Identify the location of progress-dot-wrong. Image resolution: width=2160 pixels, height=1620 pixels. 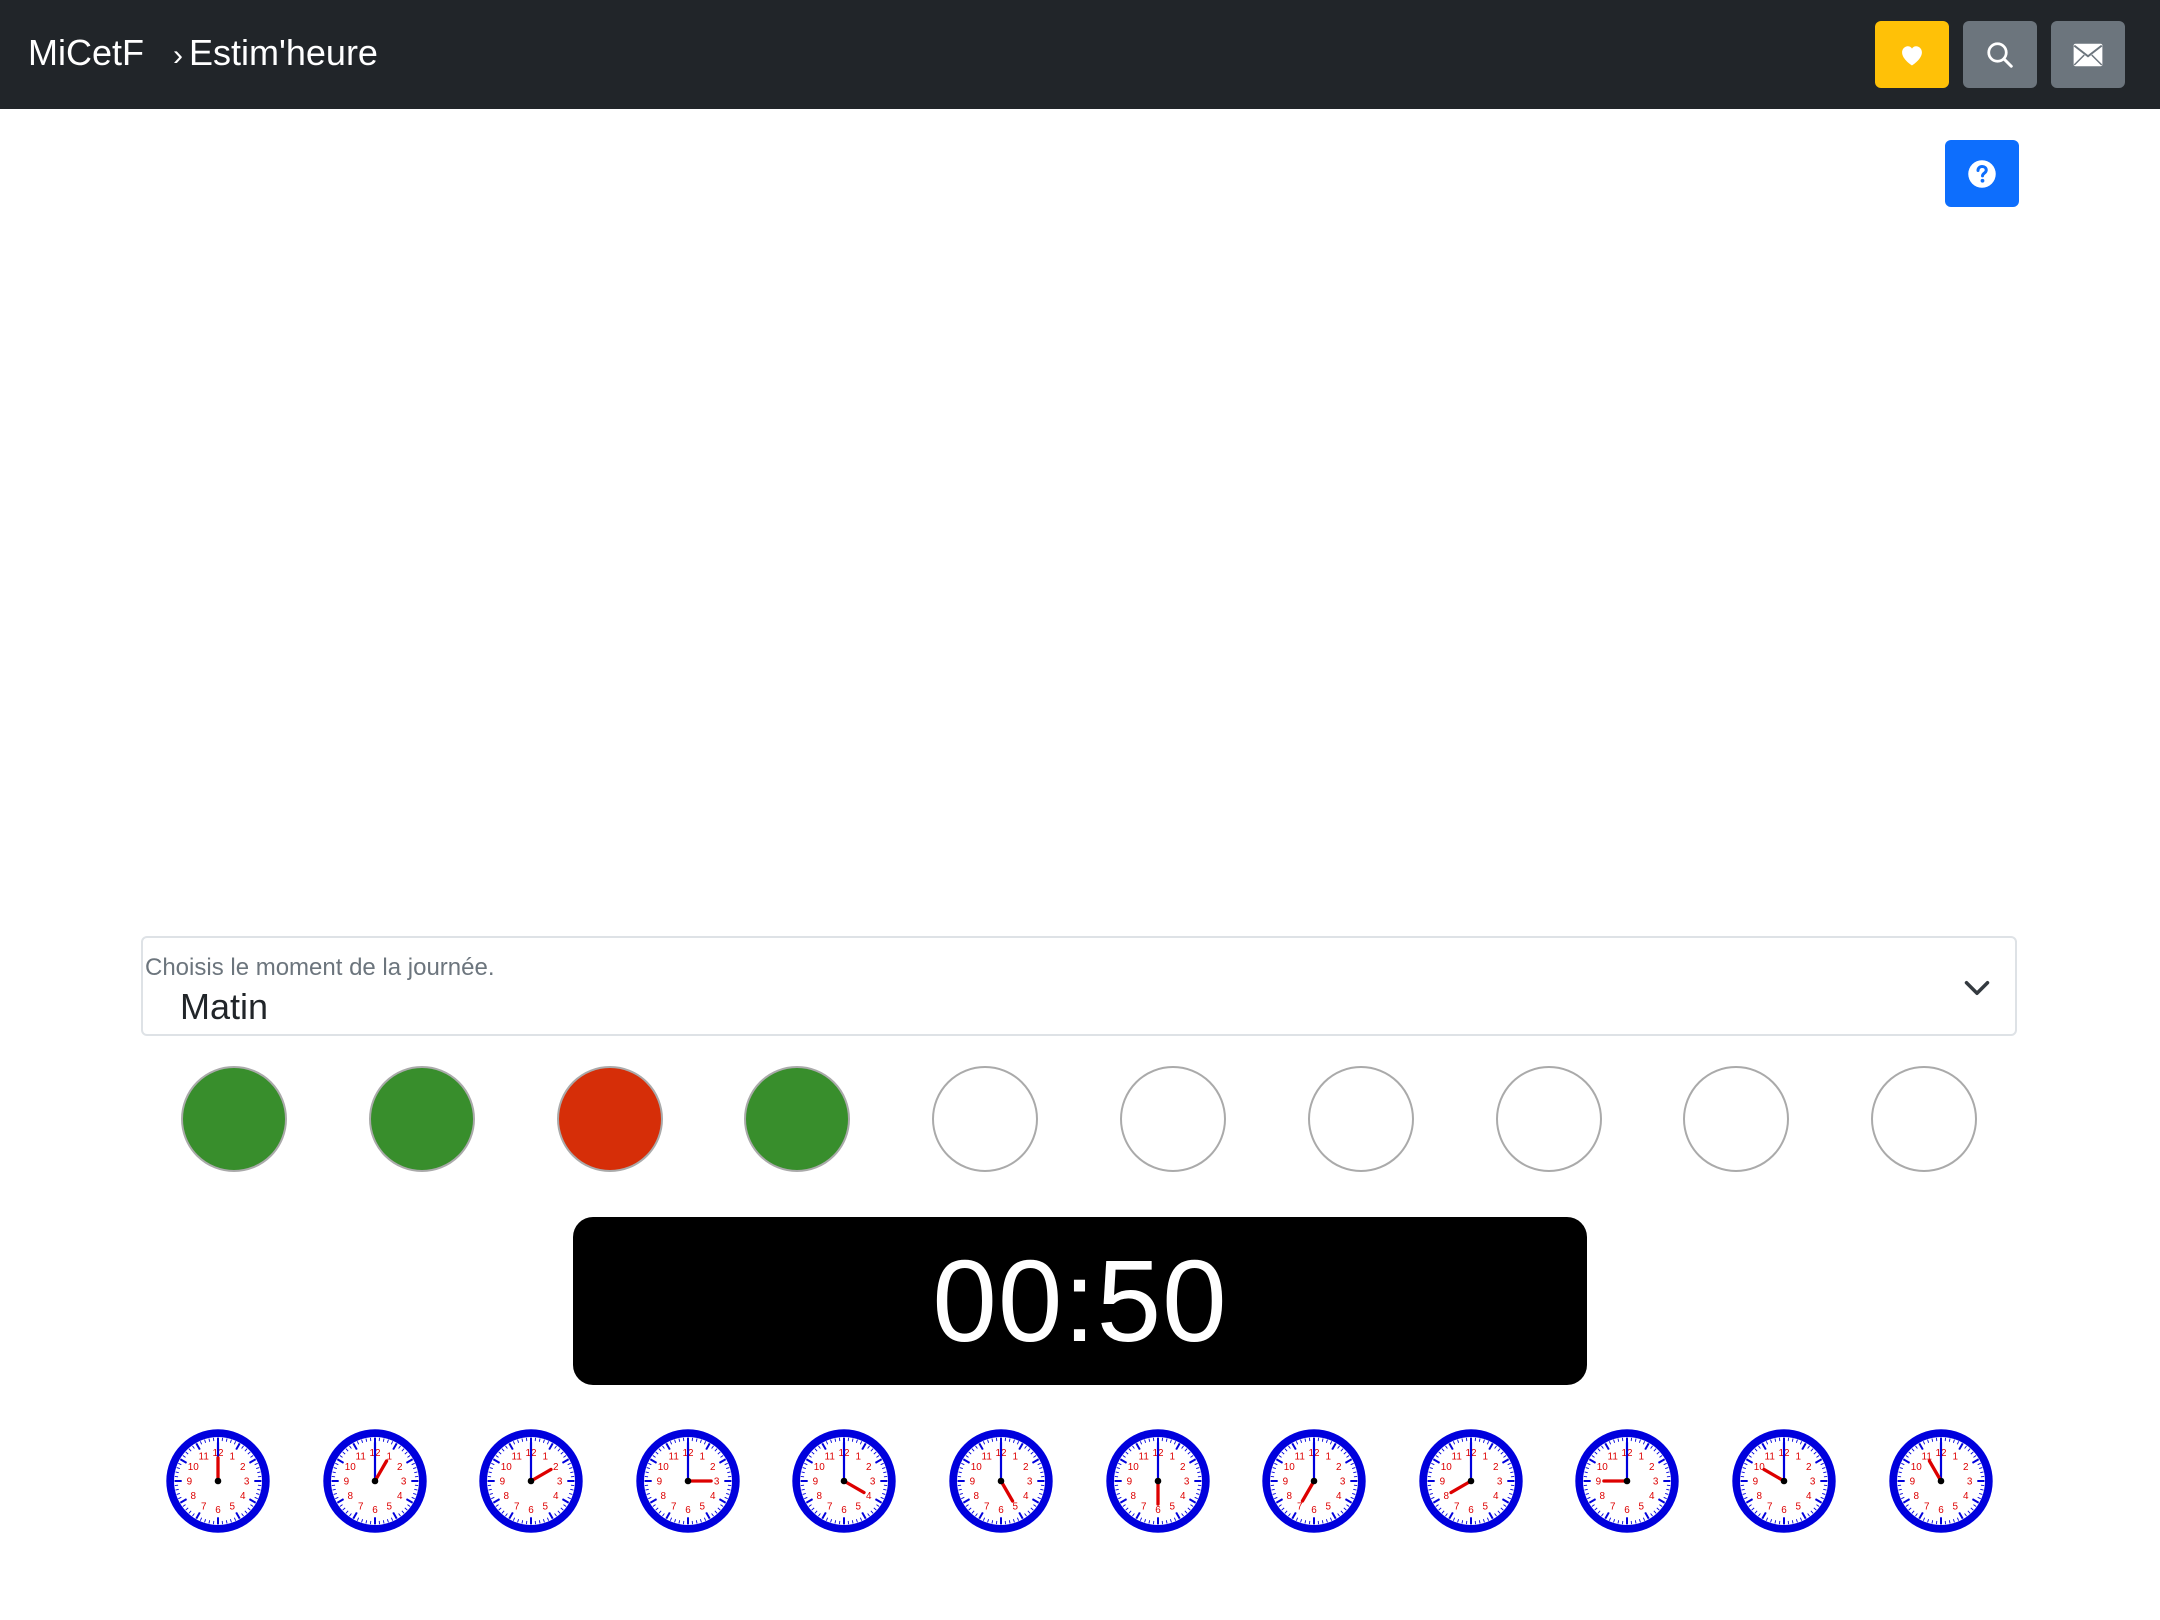
(609, 1119).